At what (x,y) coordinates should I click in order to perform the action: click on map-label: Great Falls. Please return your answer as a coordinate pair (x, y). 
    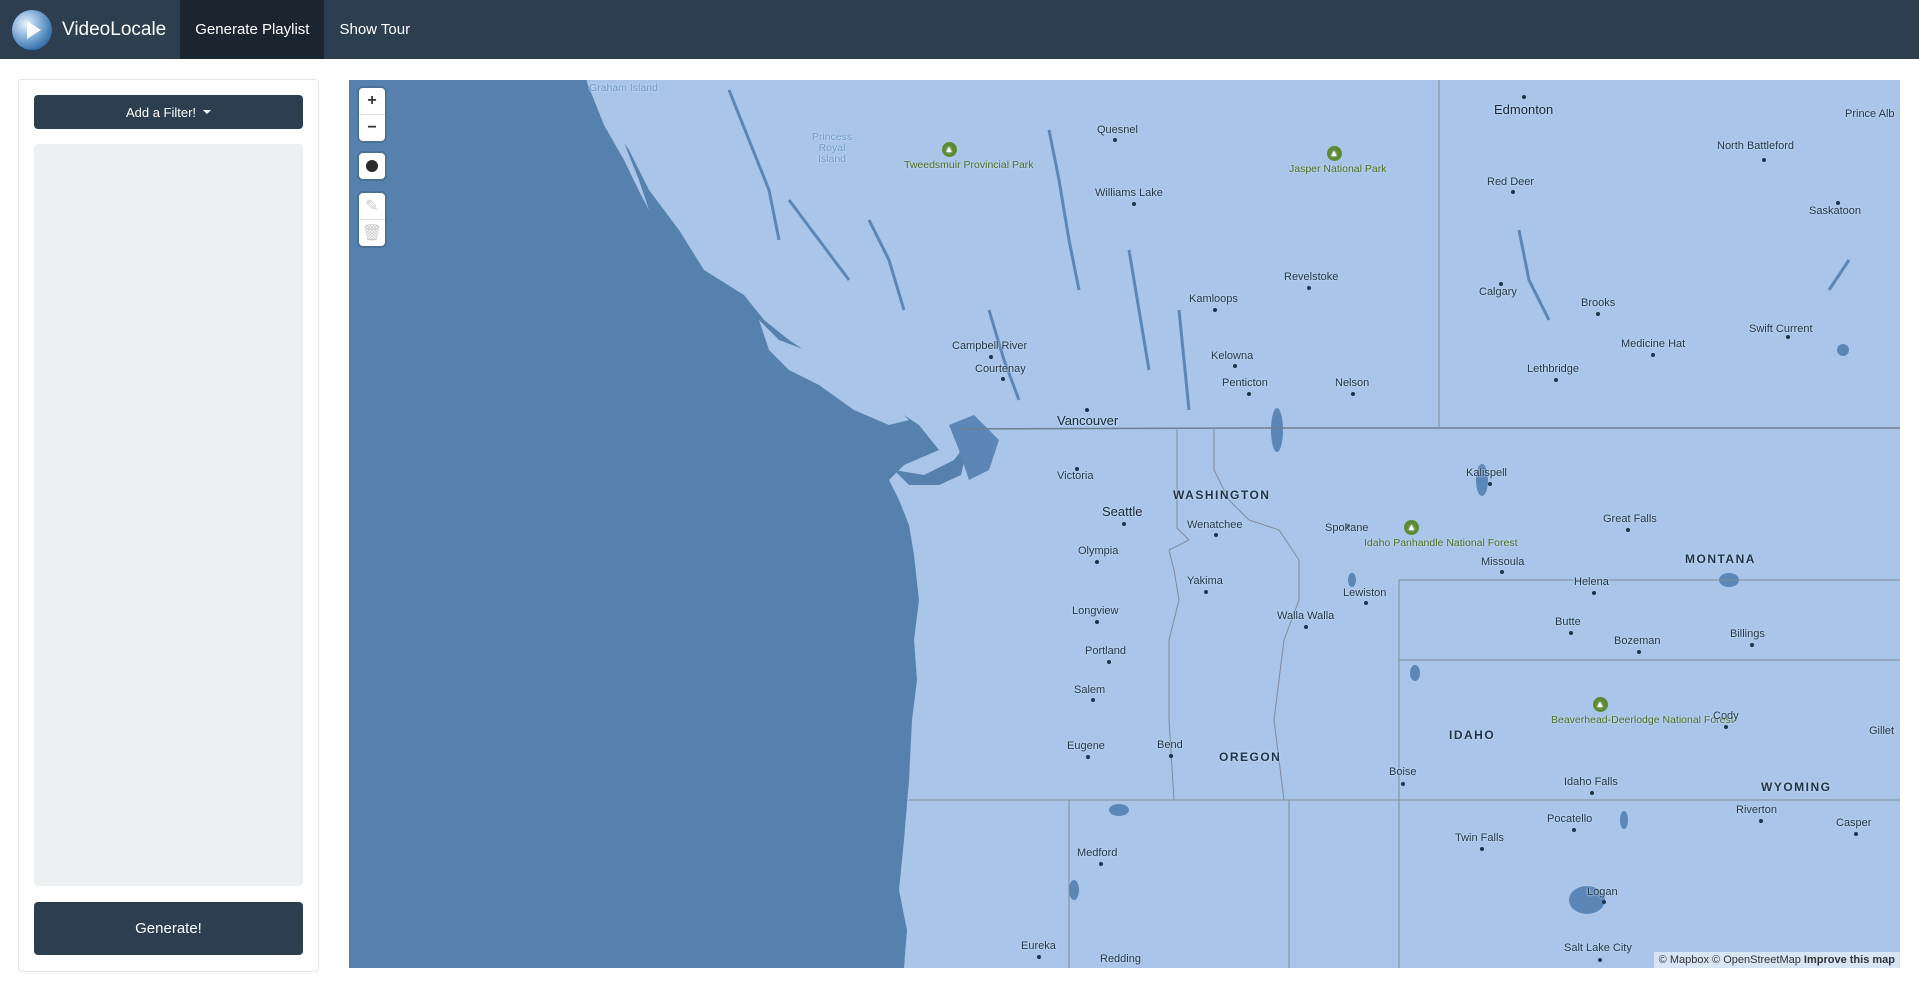
    Looking at the image, I should click on (1630, 519).